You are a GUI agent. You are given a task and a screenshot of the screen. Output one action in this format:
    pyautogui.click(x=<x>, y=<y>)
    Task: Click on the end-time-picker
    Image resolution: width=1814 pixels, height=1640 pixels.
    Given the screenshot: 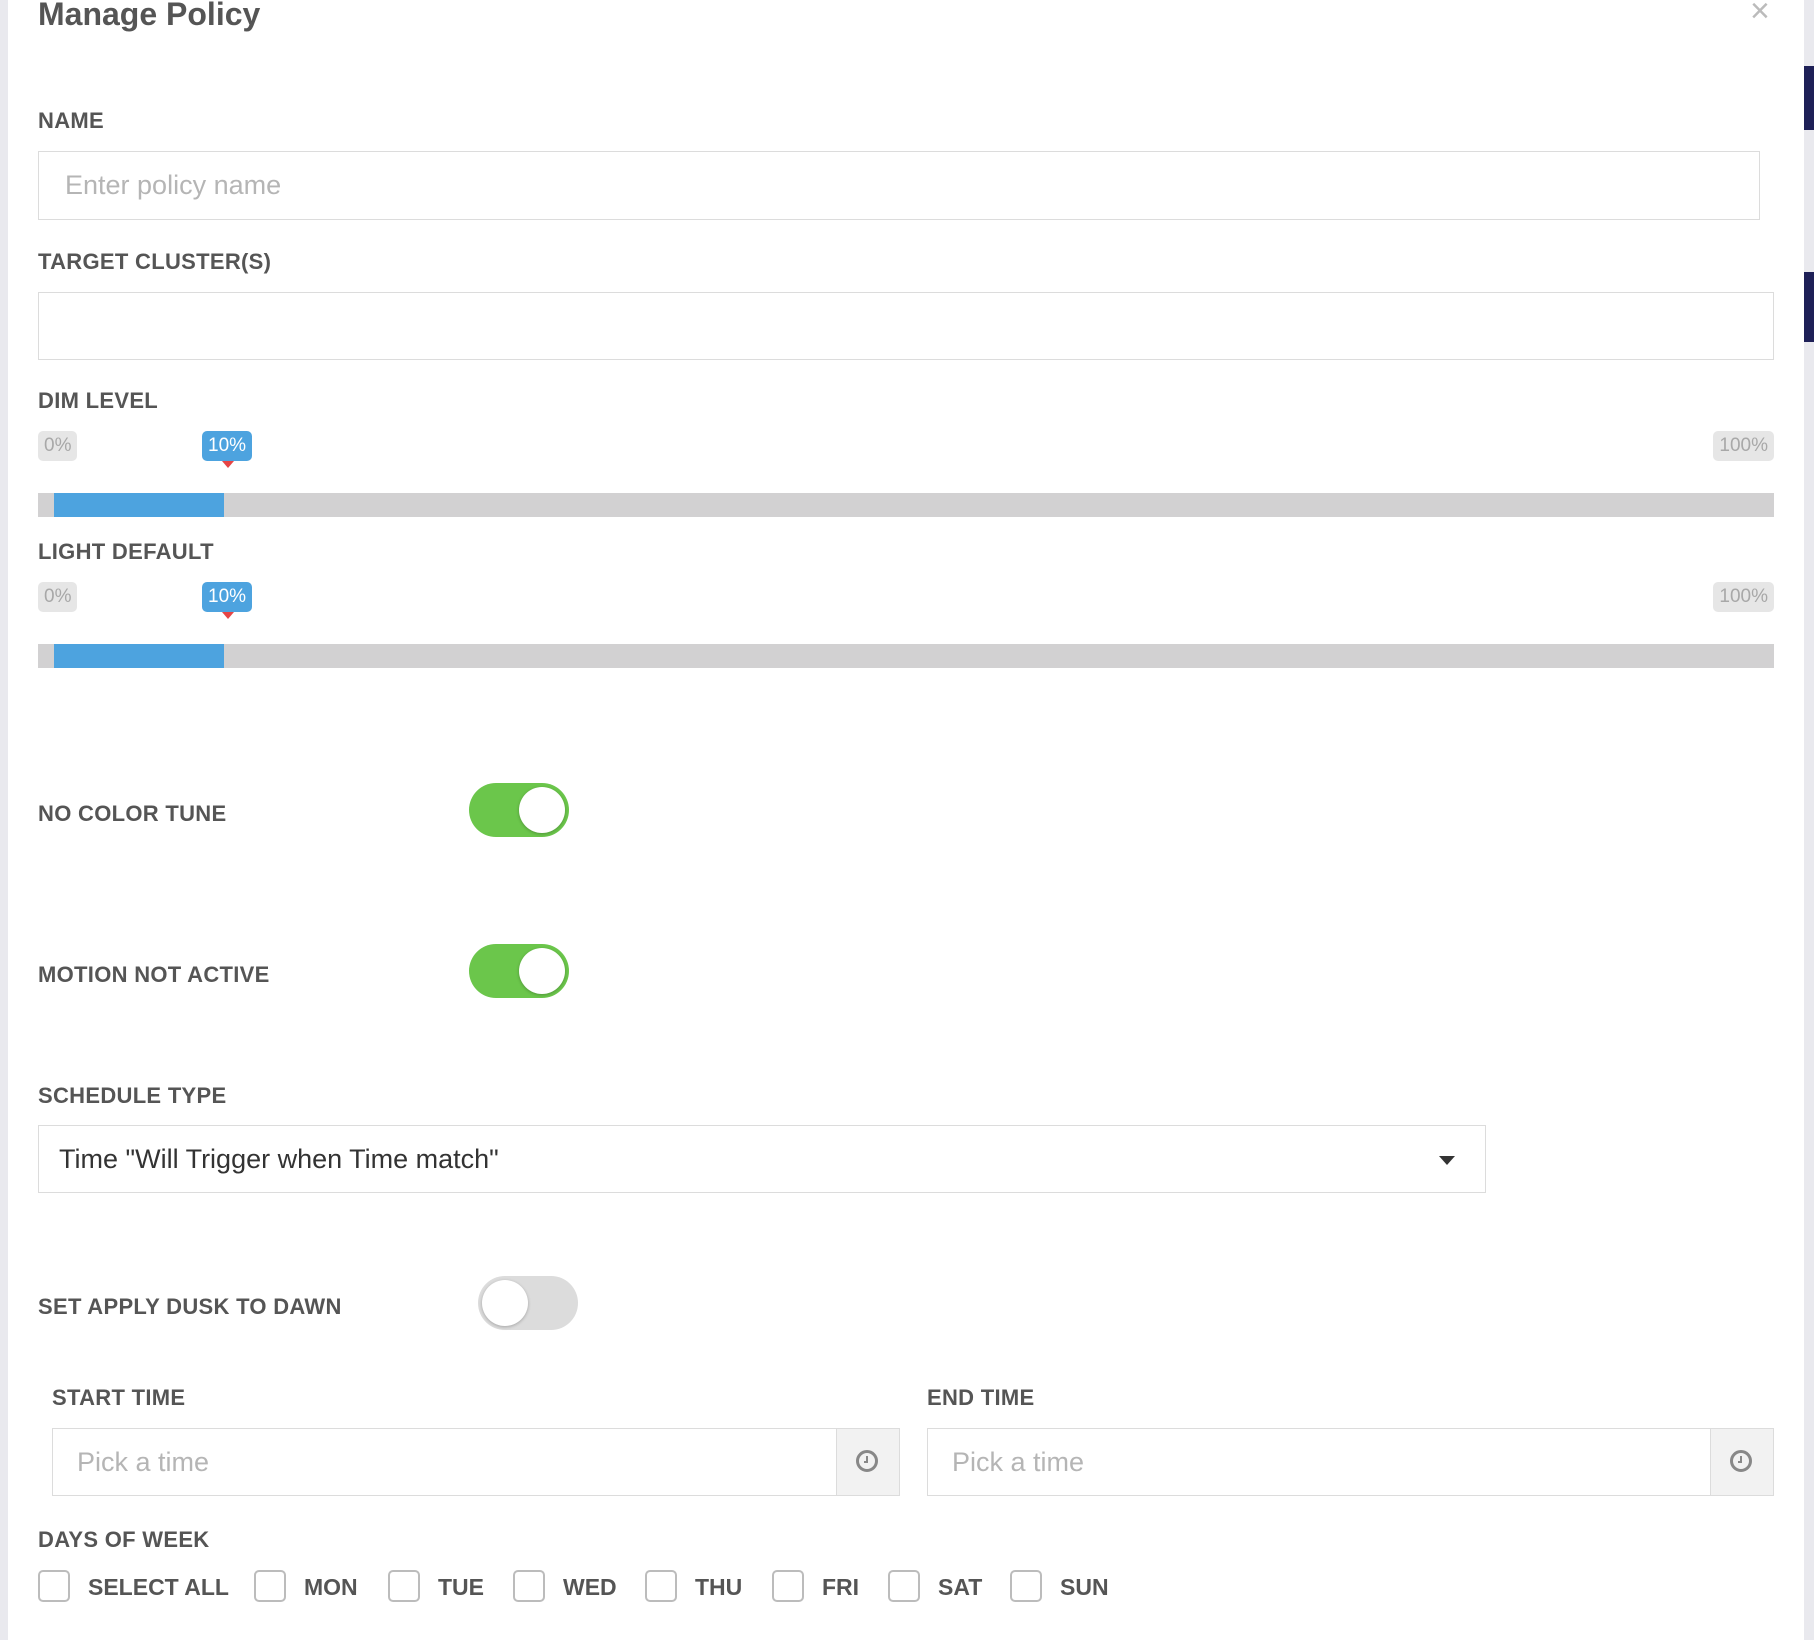 What is the action you would take?
    pyautogui.click(x=1350, y=1462)
    